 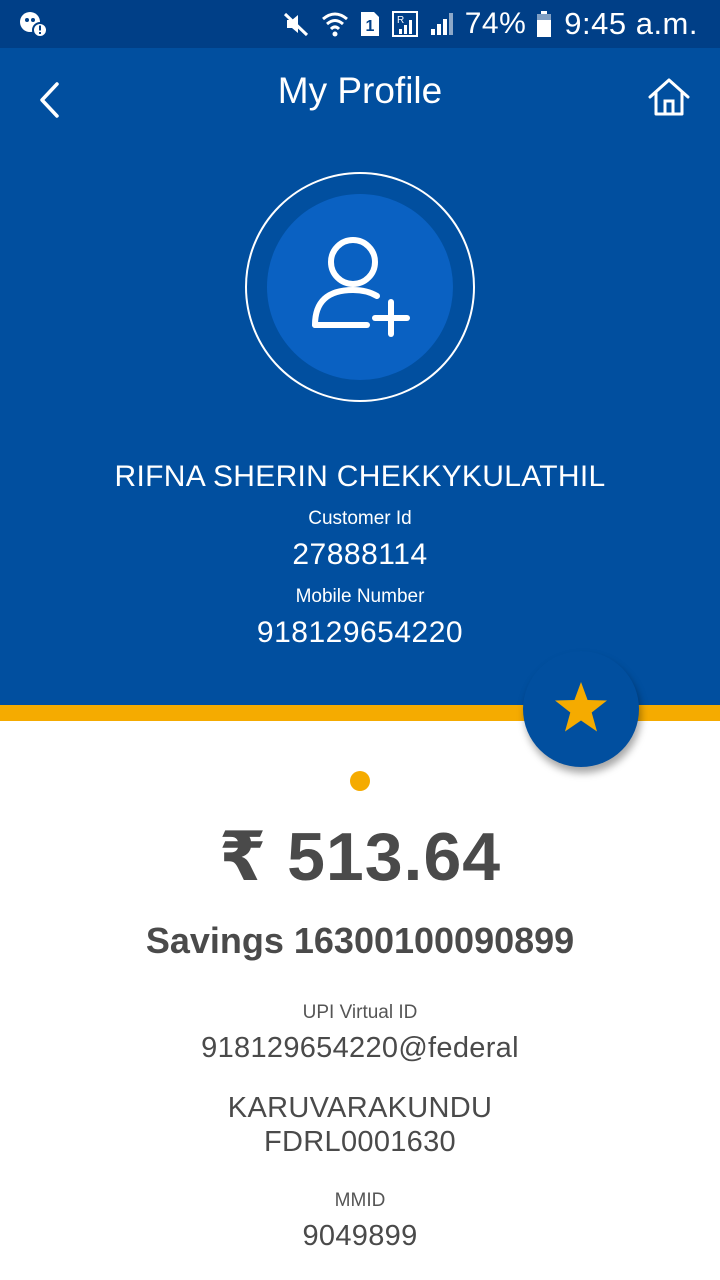 I want to click on svg-text: R, so click(x=400, y=20).